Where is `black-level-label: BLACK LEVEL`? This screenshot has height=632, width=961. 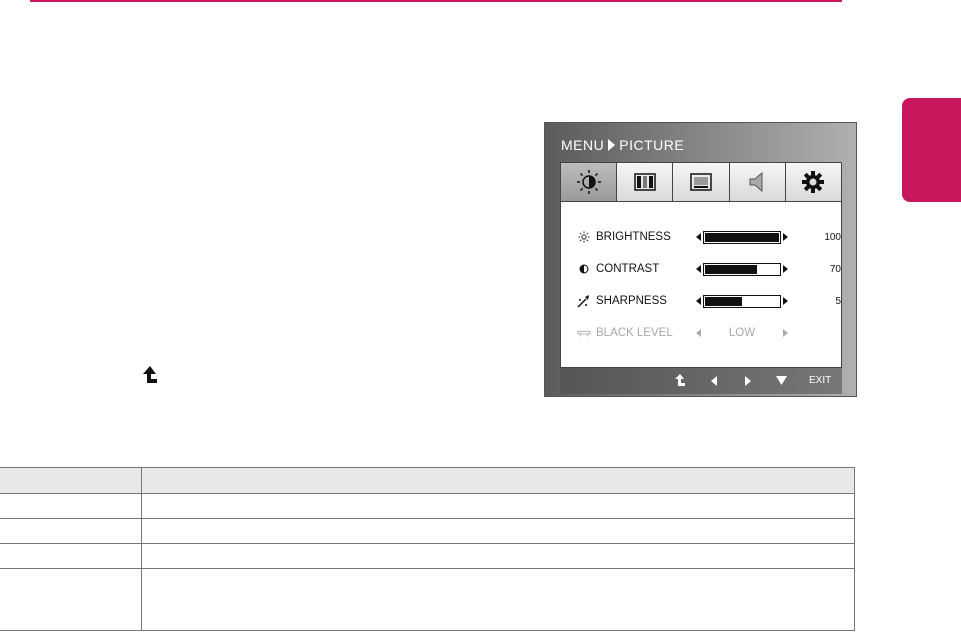
black-level-label: BLACK LEVEL is located at coordinates (634, 333).